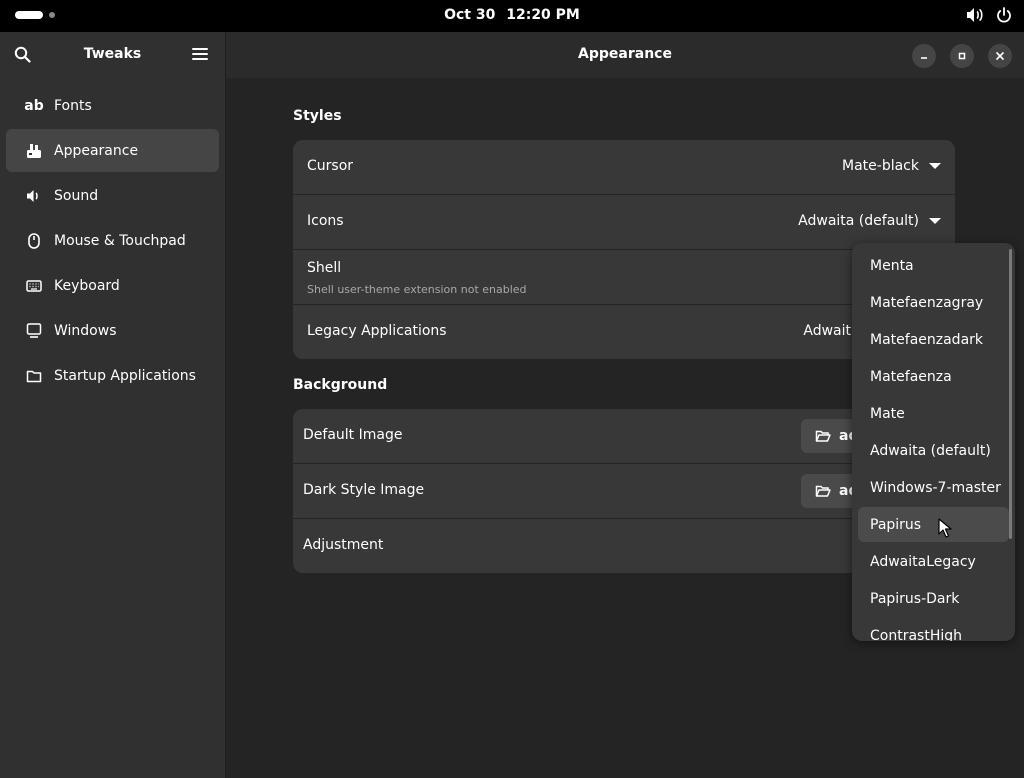 This screenshot has height=778, width=1024. What do you see at coordinates (933, 450) in the screenshot?
I see `icons-option-adwaita-default: Adwaita (default)` at bounding box center [933, 450].